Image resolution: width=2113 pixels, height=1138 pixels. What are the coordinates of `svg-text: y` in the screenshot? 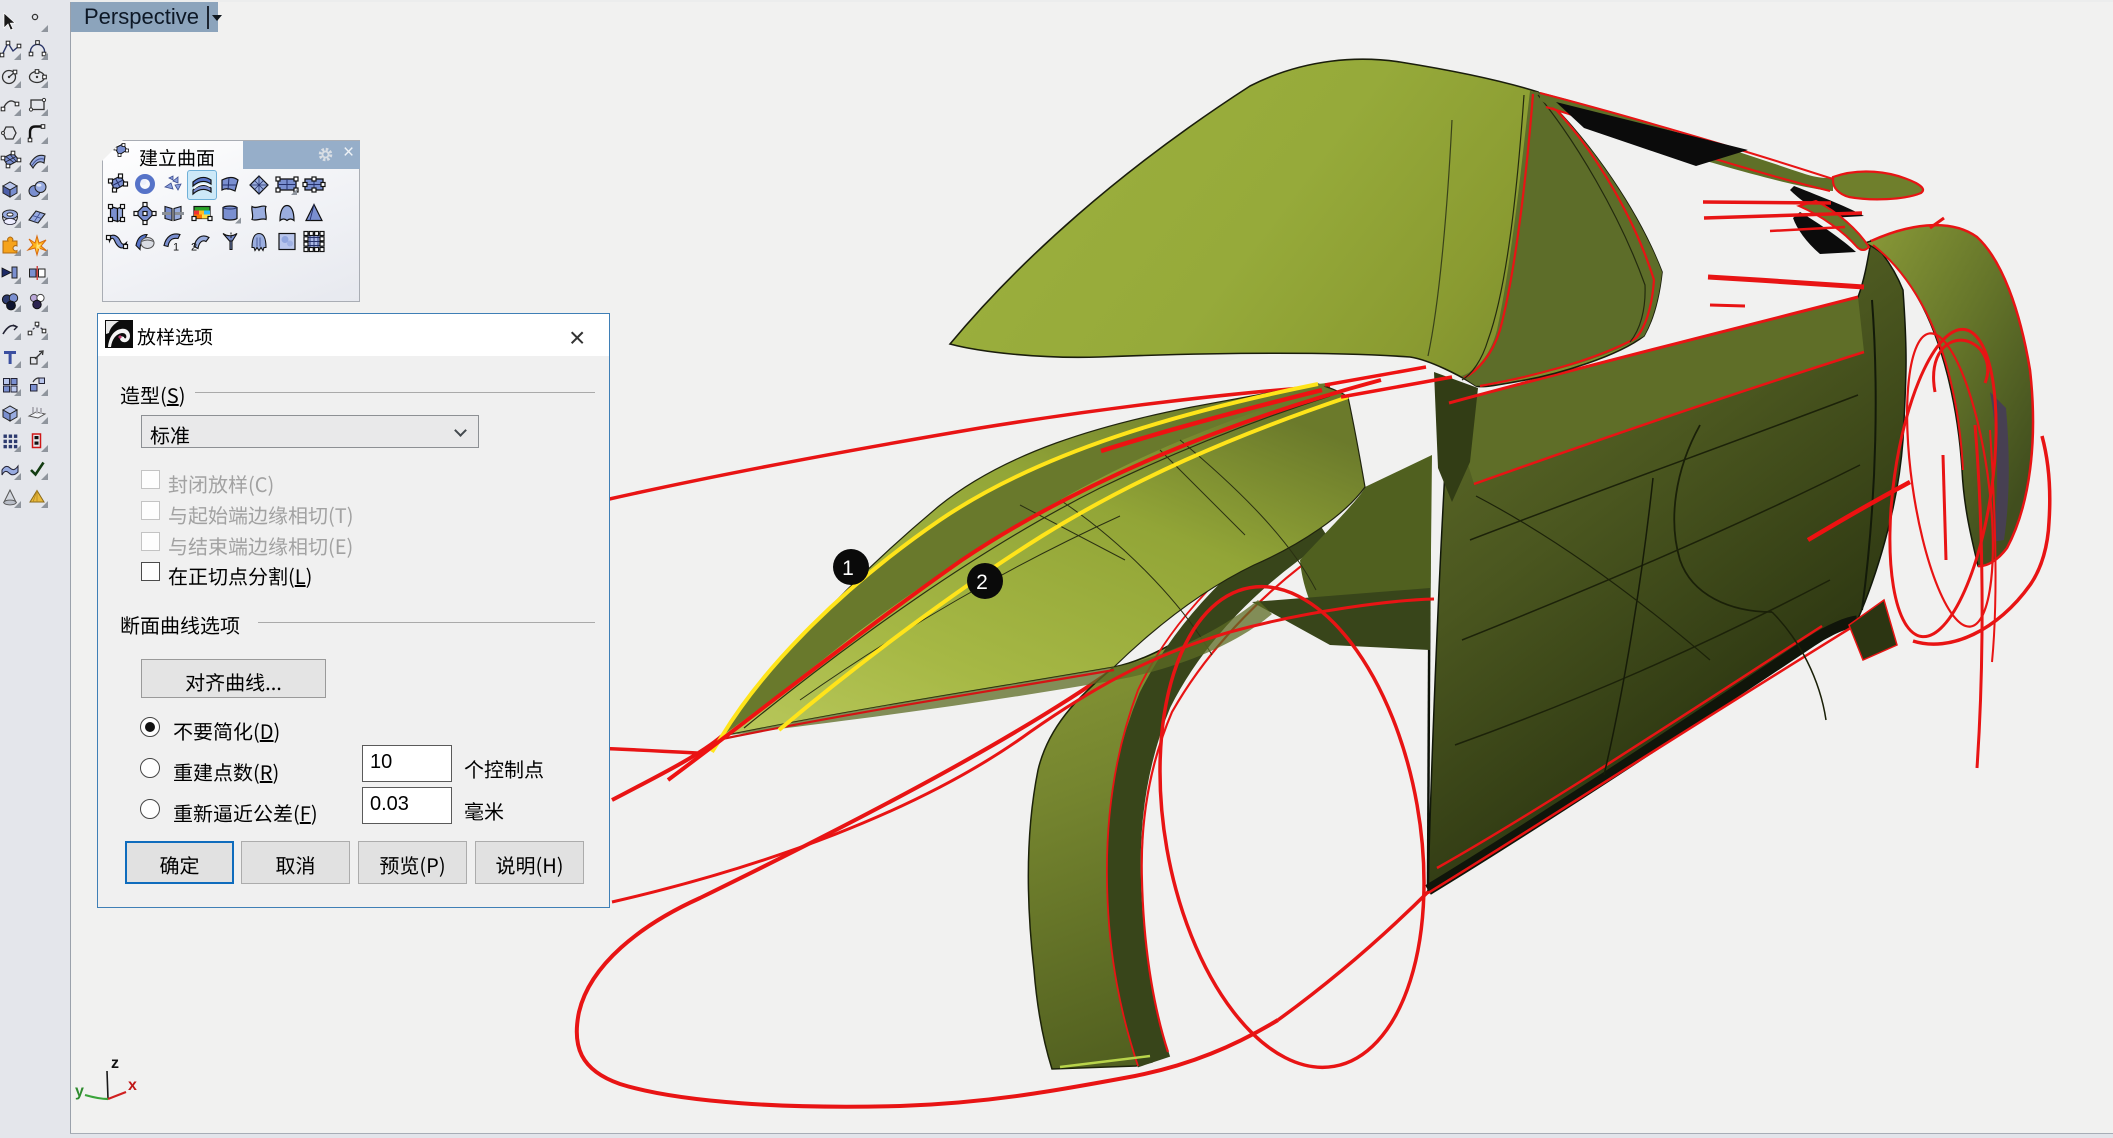 It's located at (79, 1091).